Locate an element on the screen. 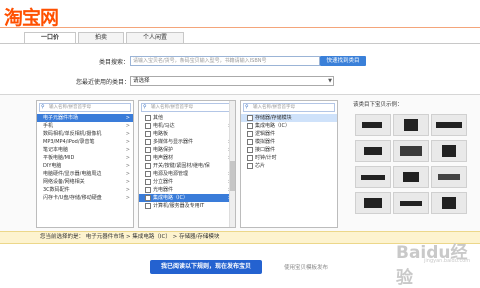 This screenshot has height=288, width=480. category-item: 存储器/存储模块 is located at coordinates (289, 118).